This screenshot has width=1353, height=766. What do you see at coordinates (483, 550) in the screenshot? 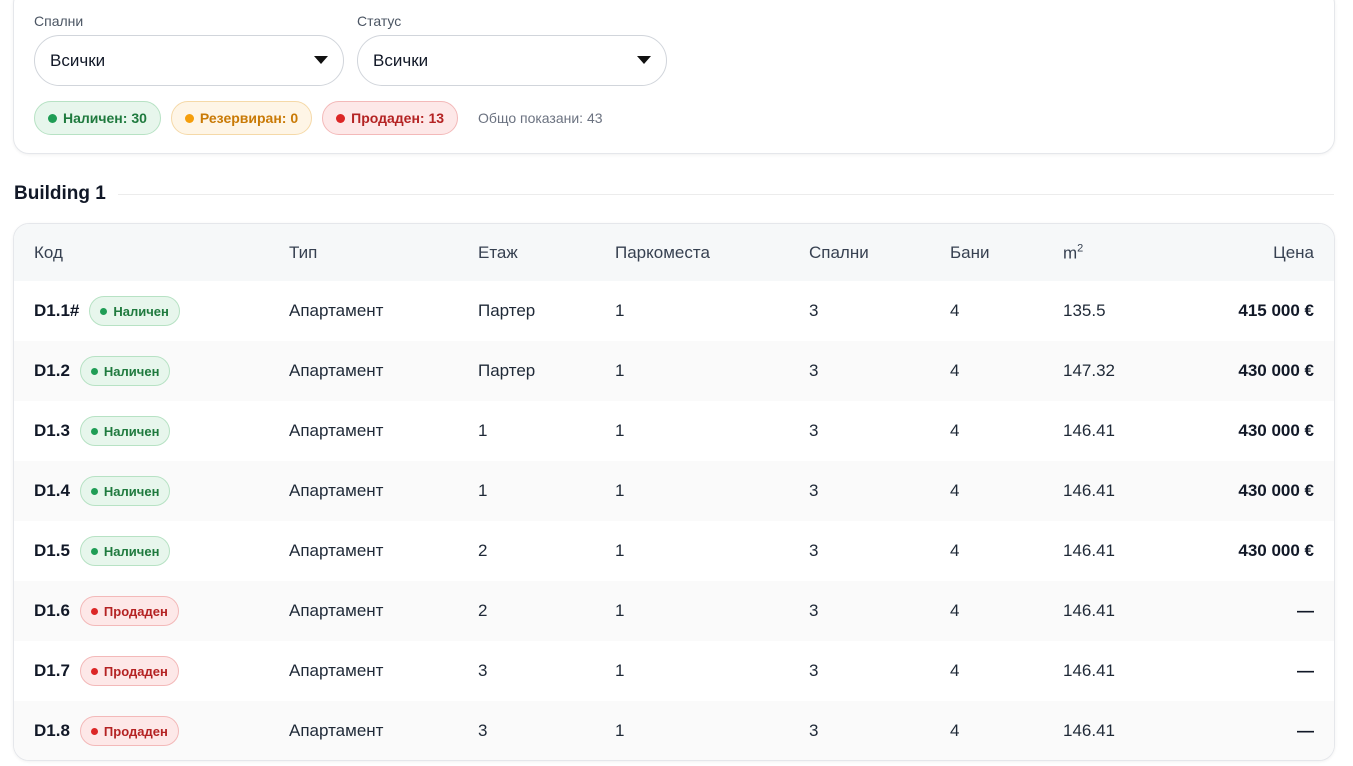
I see `unit-floor: 2` at bounding box center [483, 550].